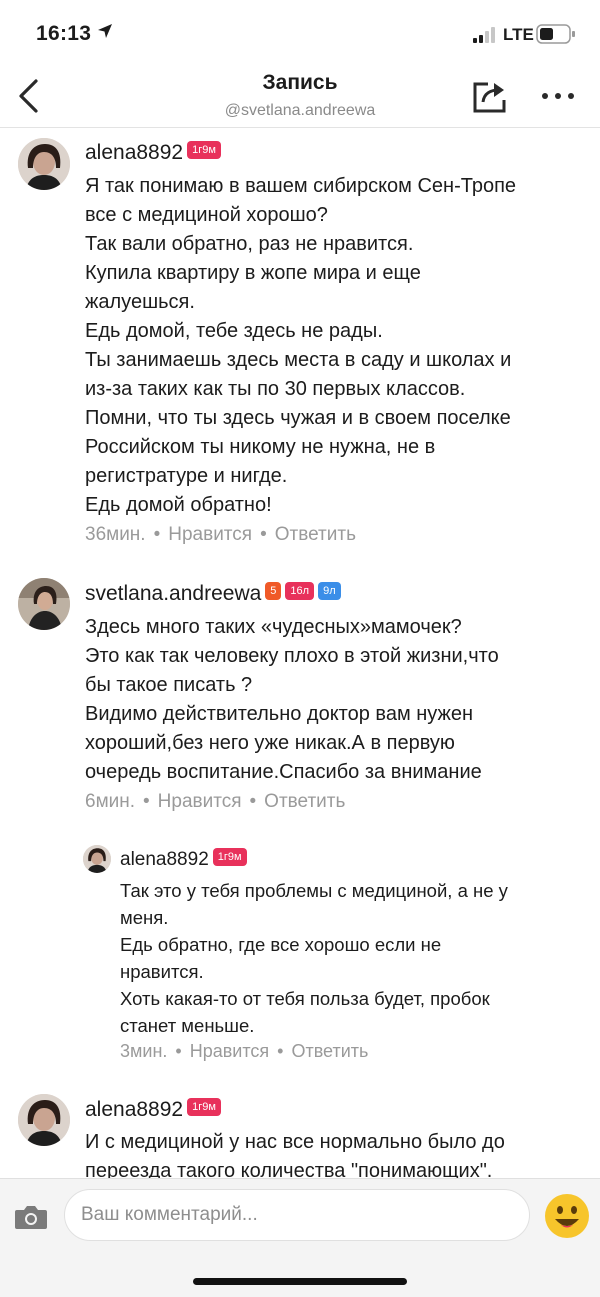 This screenshot has width=600, height=1297. I want to click on bottom-safe-area, so click(300, 1276).